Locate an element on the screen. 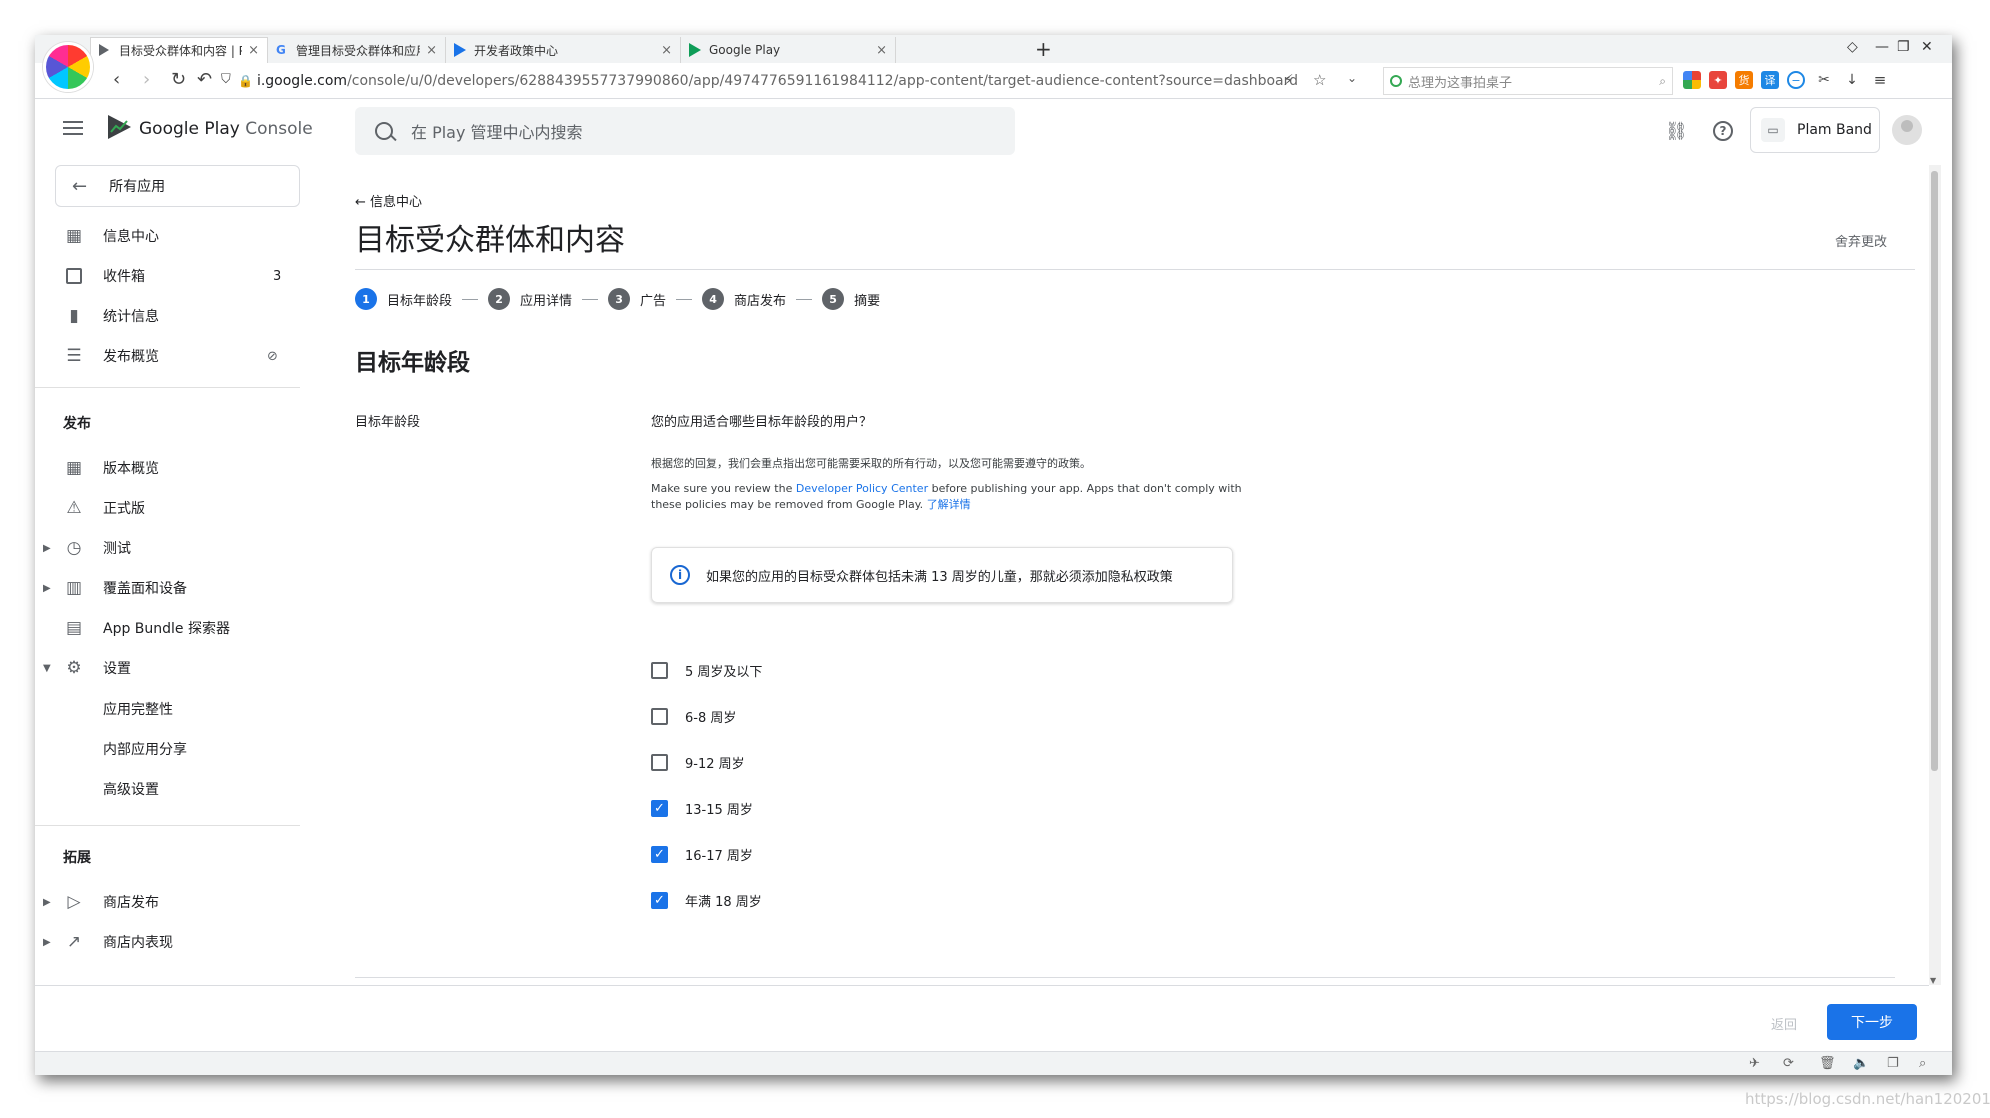 Image resolution: width=1990 pixels, height=1118 pixels. vertical-scrollbar: ▼ is located at coordinates (1935, 575).